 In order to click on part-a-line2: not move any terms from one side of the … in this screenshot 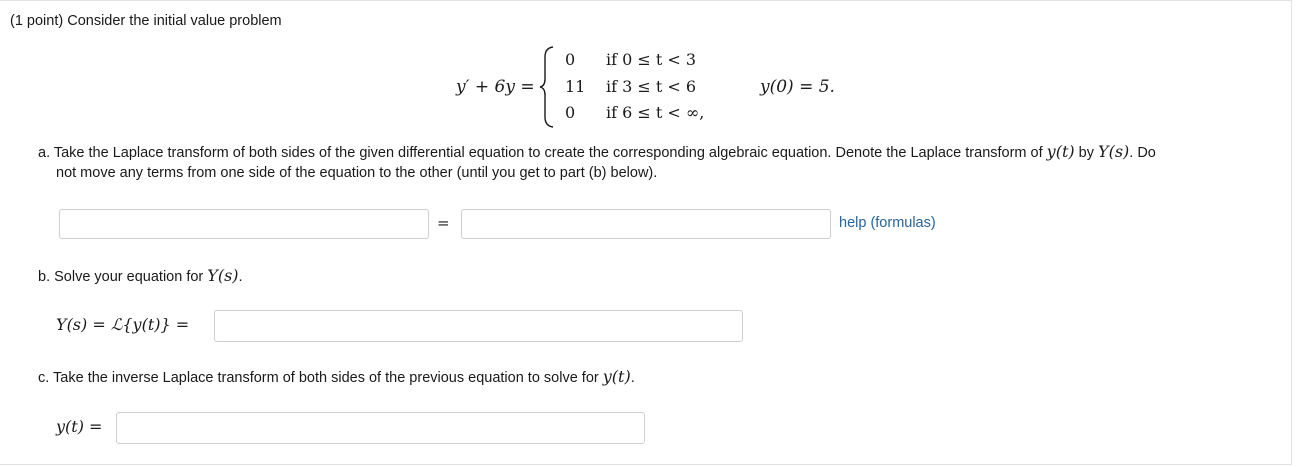, I will do `click(357, 173)`.